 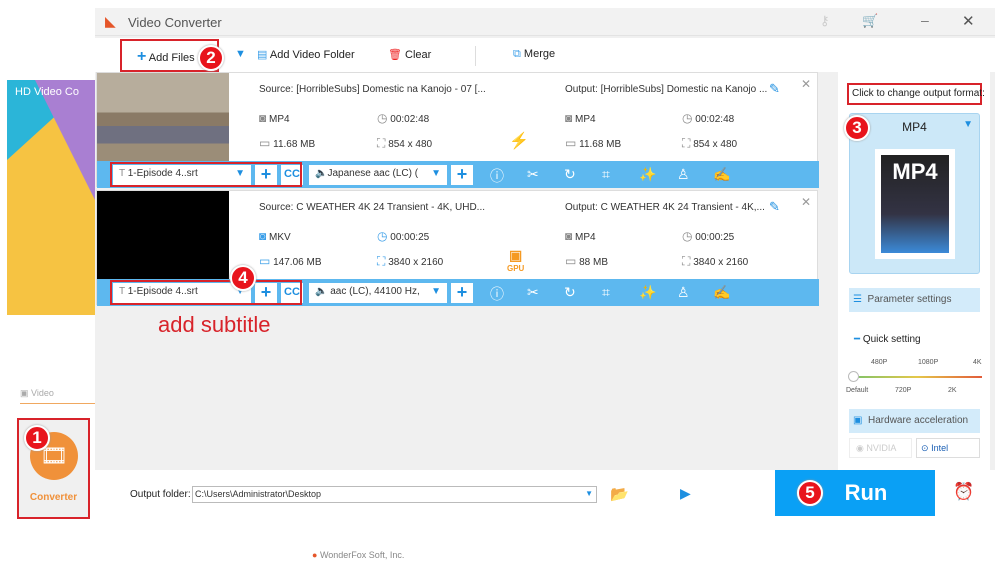 I want to click on step-4-badge: 4, so click(x=243, y=278).